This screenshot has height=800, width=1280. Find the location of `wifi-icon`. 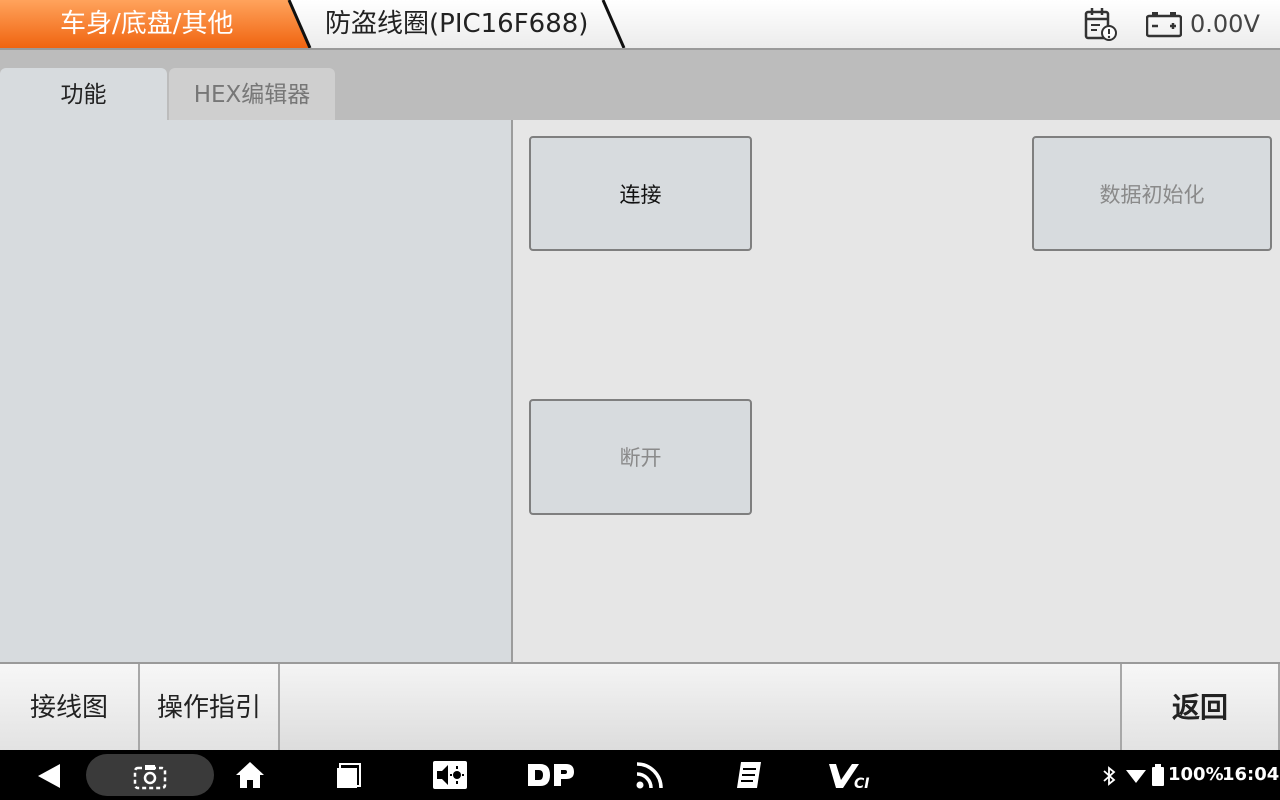

wifi-icon is located at coordinates (1136, 776).